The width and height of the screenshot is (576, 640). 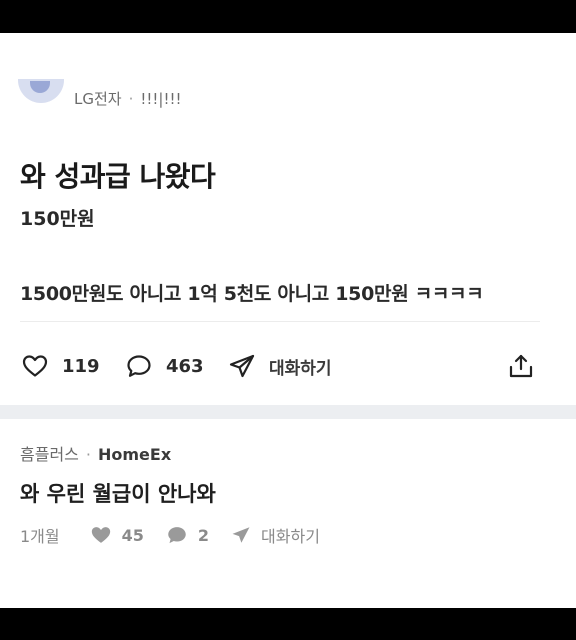 I want to click on reply-like-count: 45, so click(x=132, y=535).